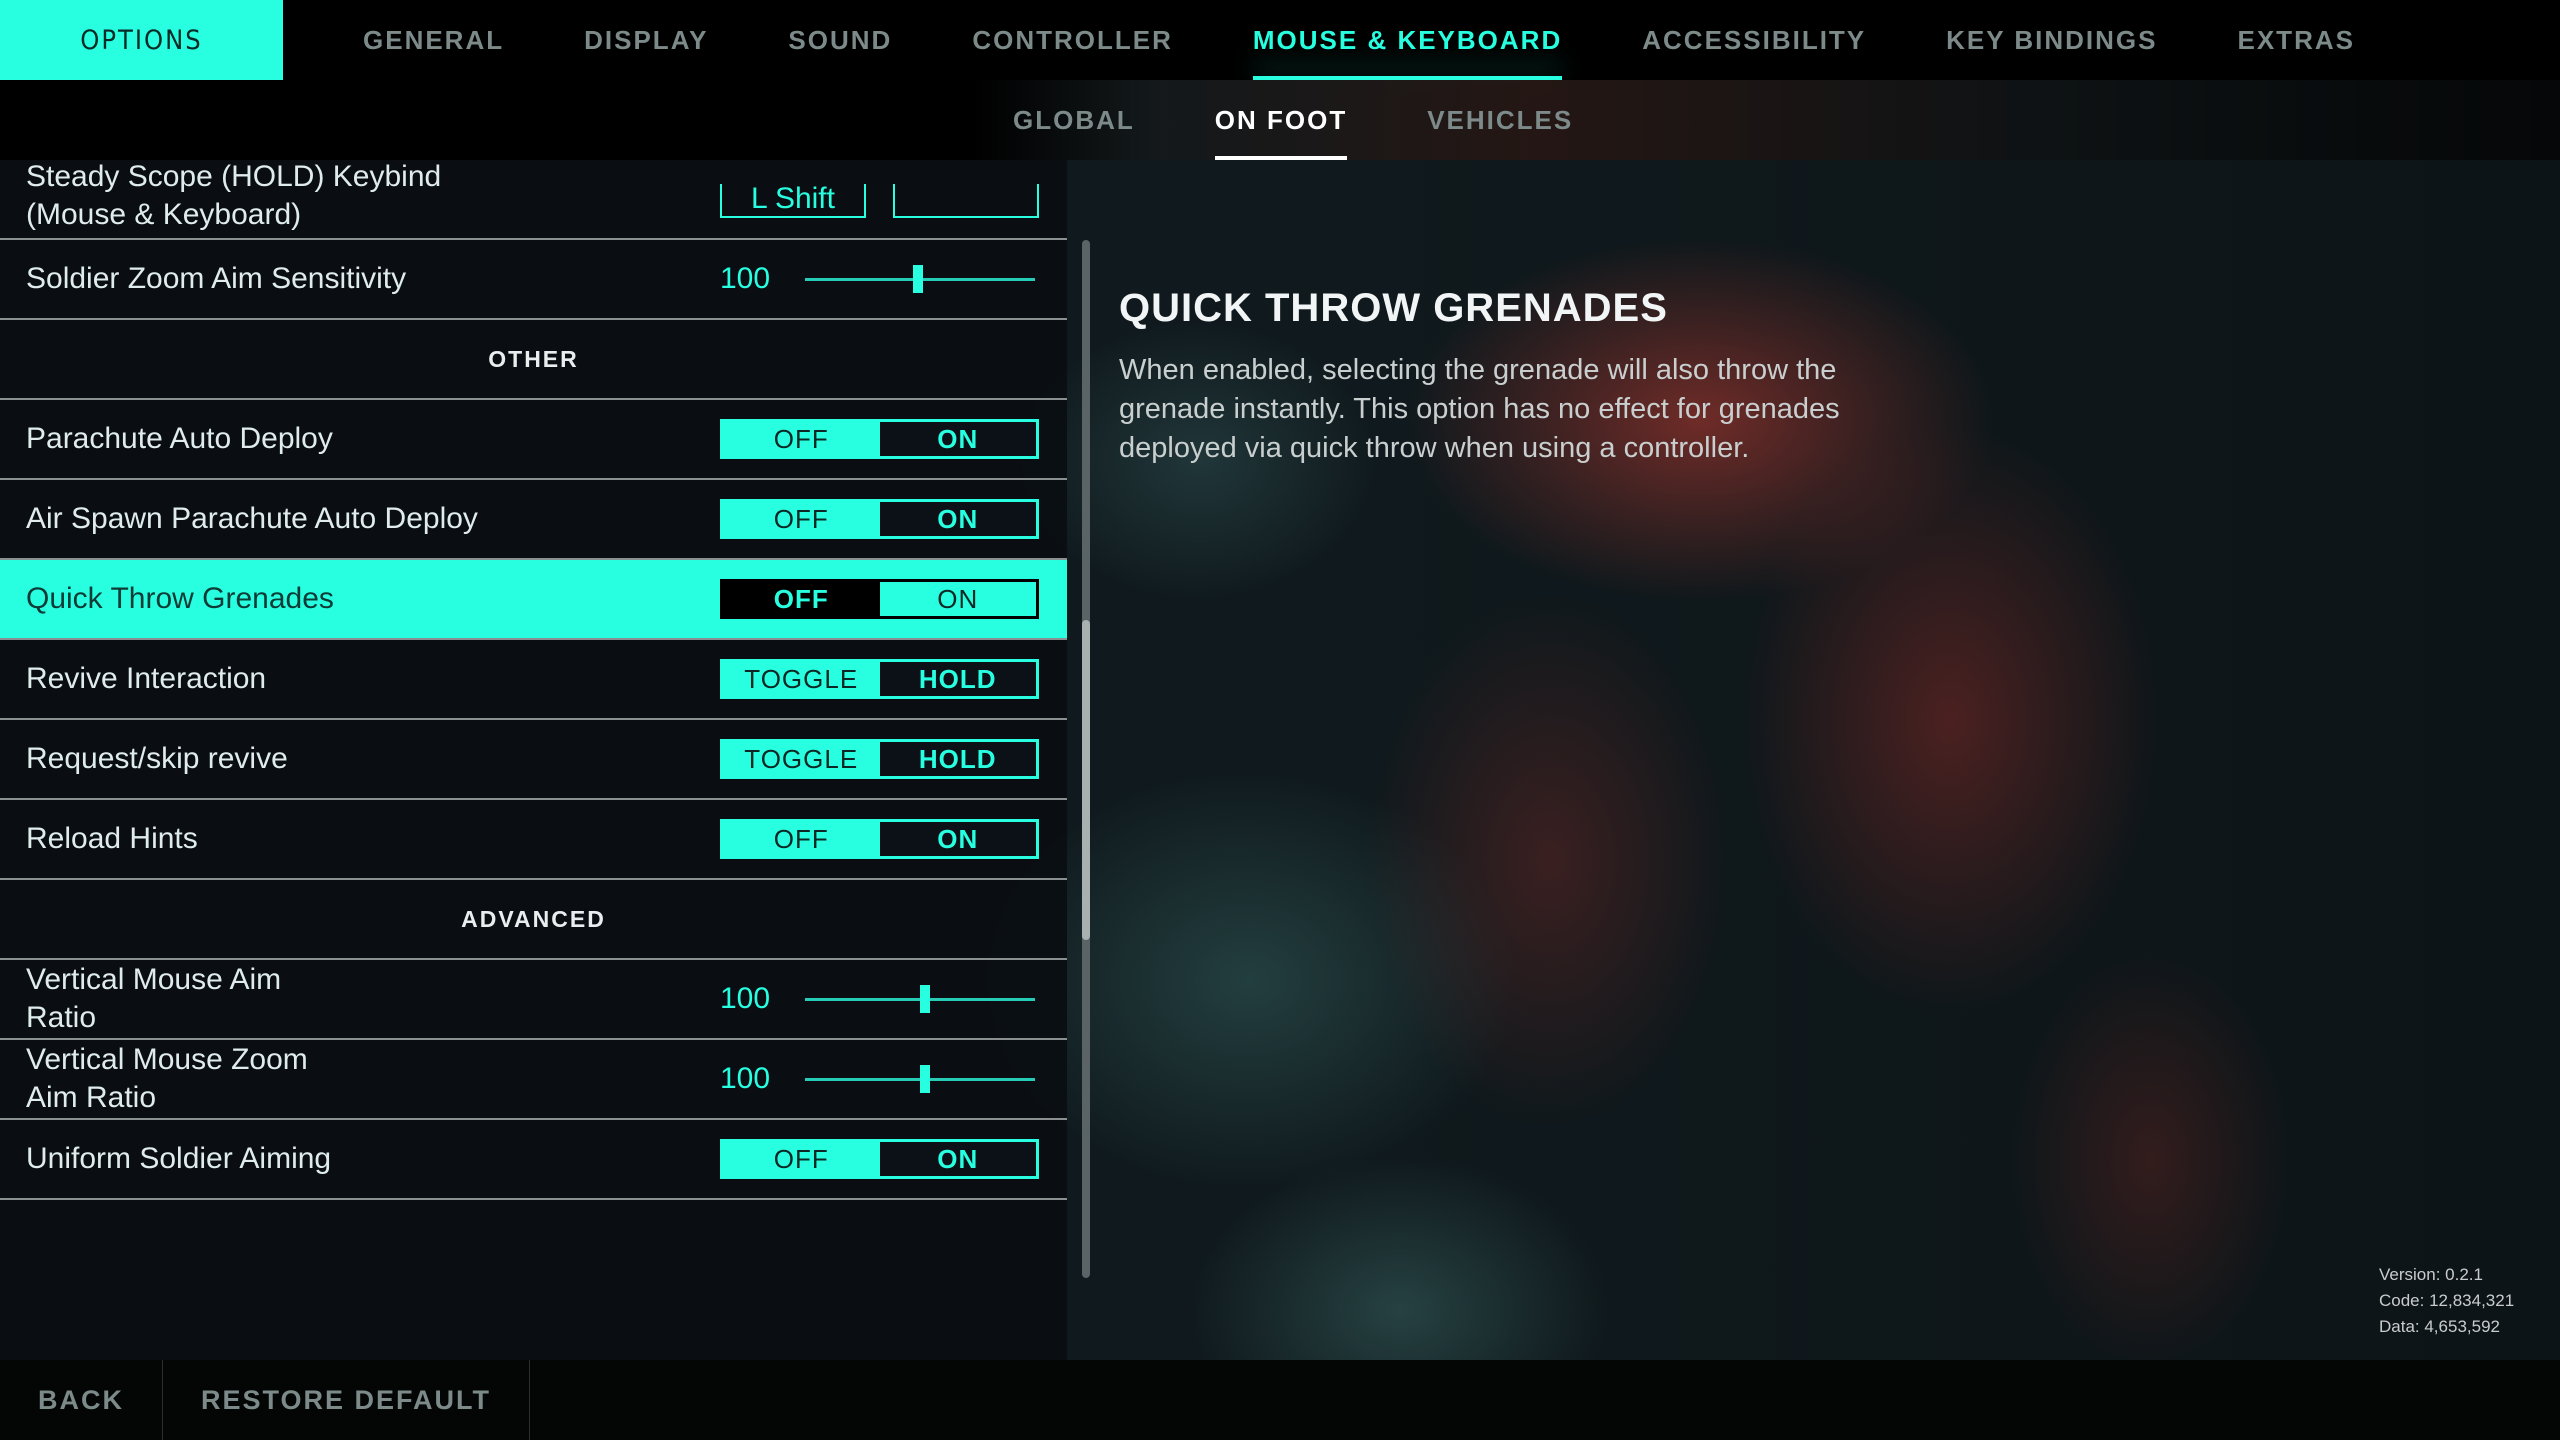  I want to click on tab-display: DISPLAY, so click(646, 40).